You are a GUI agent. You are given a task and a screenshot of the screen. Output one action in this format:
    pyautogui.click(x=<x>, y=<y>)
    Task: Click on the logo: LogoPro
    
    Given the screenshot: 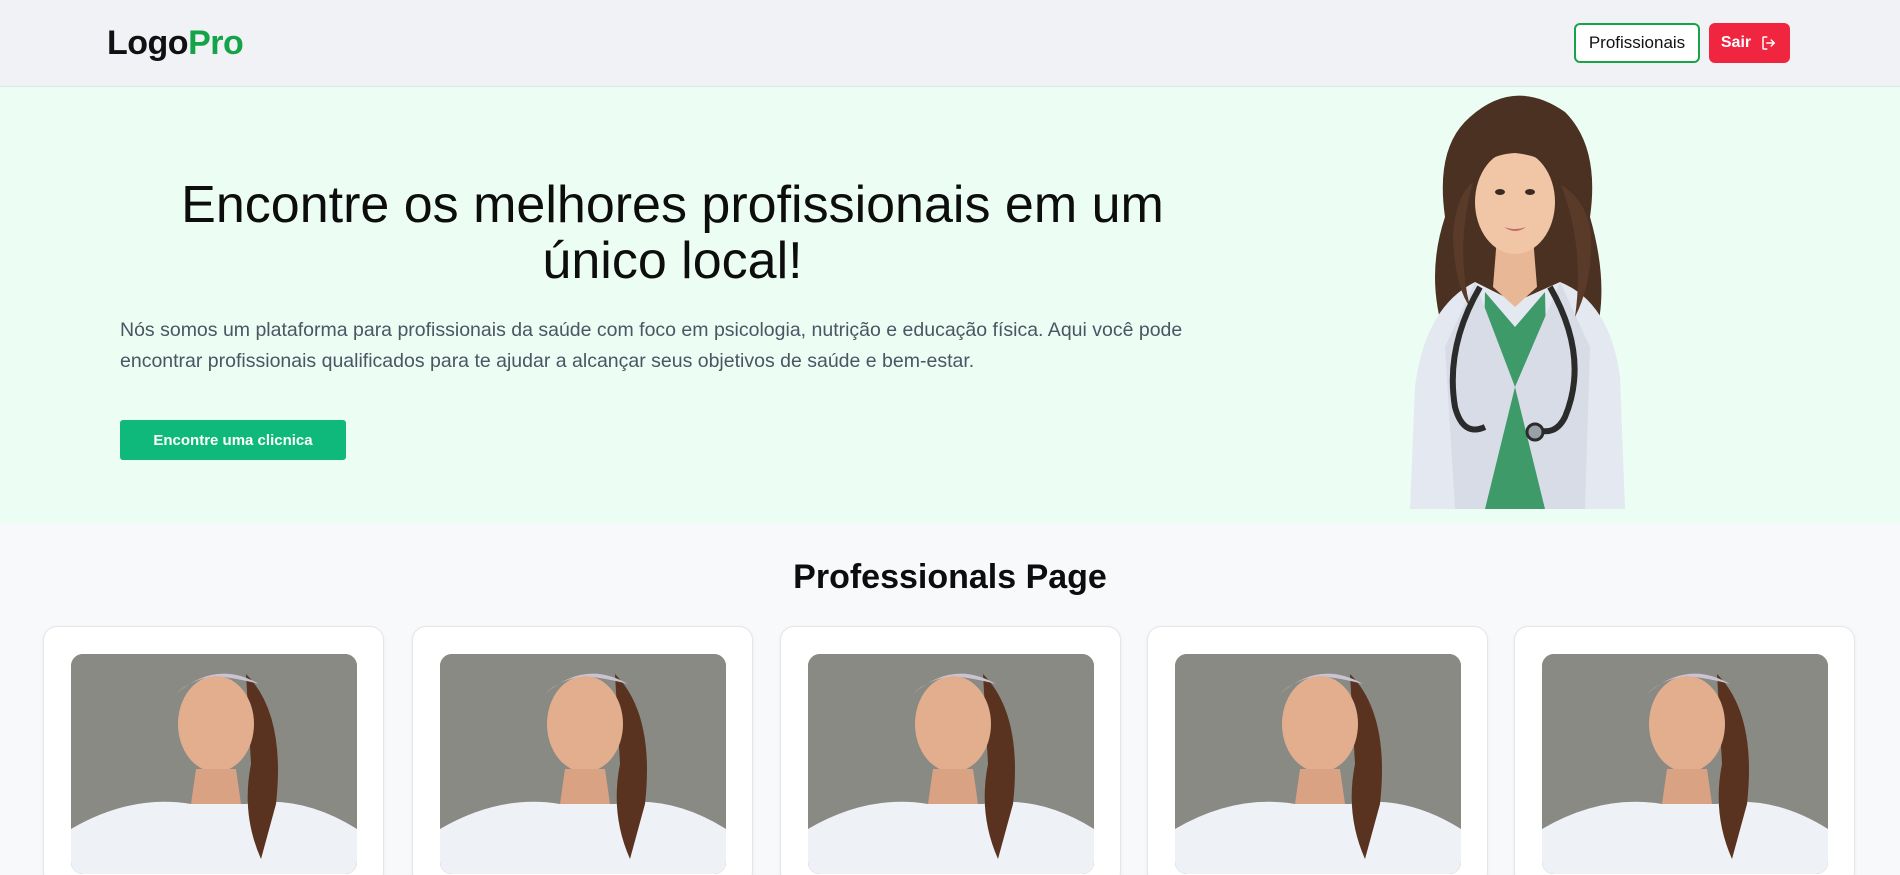 What is the action you would take?
    pyautogui.click(x=175, y=43)
    